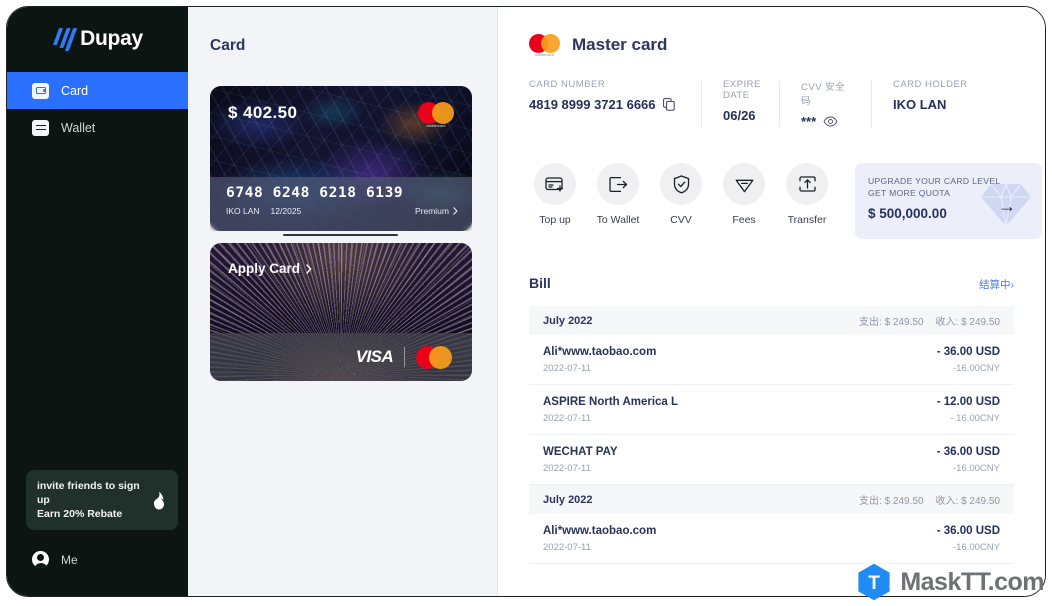 This screenshot has height=606, width=1052. Describe the element at coordinates (743, 115) in the screenshot. I see `meta-expire-value: 06/26` at that location.